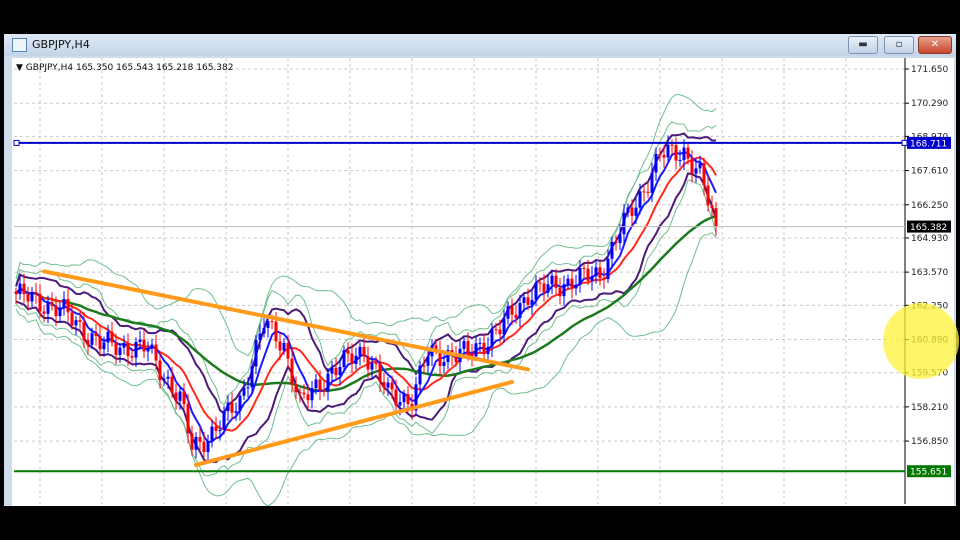  I want to click on dropdown-triangle-icon: ▼, so click(19, 68).